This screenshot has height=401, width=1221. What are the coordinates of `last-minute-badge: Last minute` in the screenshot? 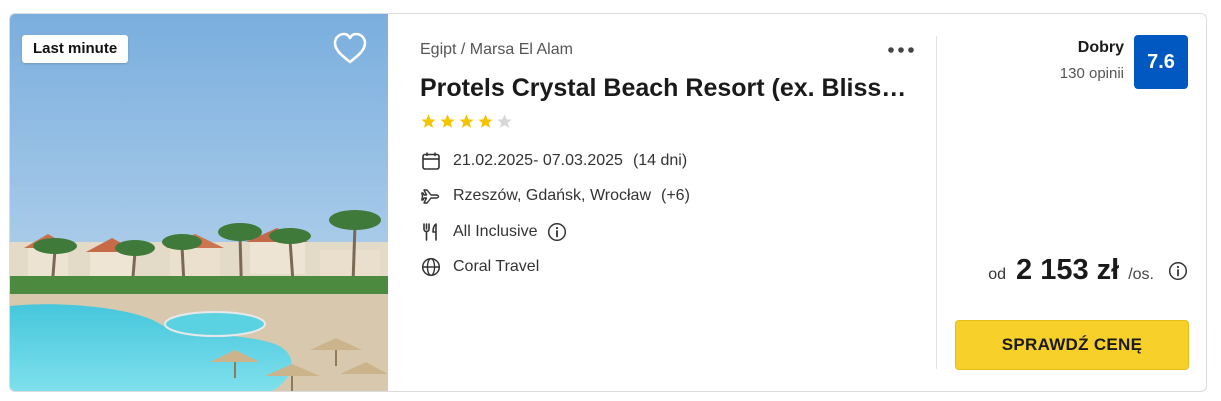 It's located at (75, 49).